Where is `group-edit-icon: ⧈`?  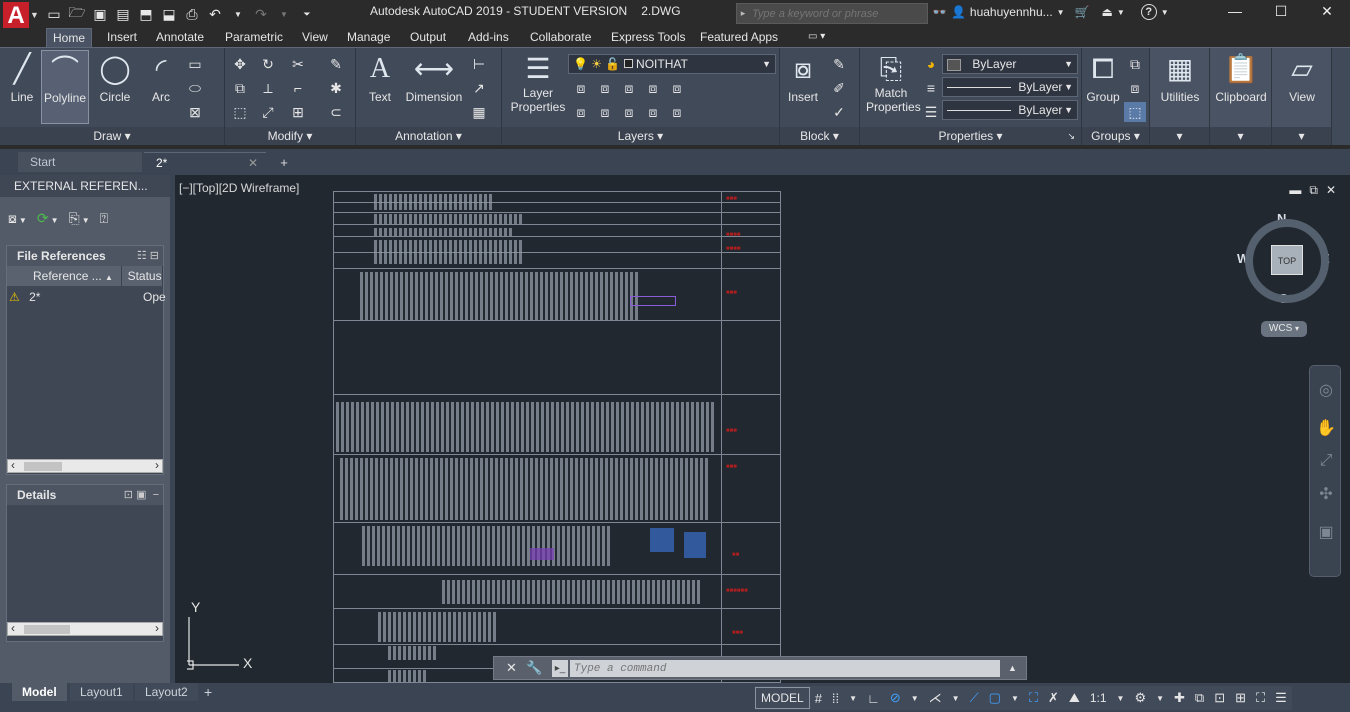
group-edit-icon: ⧈ is located at coordinates (1135, 88).